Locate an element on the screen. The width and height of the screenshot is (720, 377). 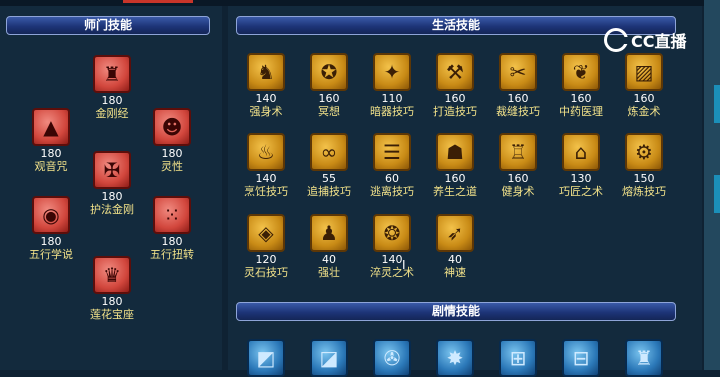
life-skill: ✦ 110 暗器技巧 is located at coordinates (392, 85).